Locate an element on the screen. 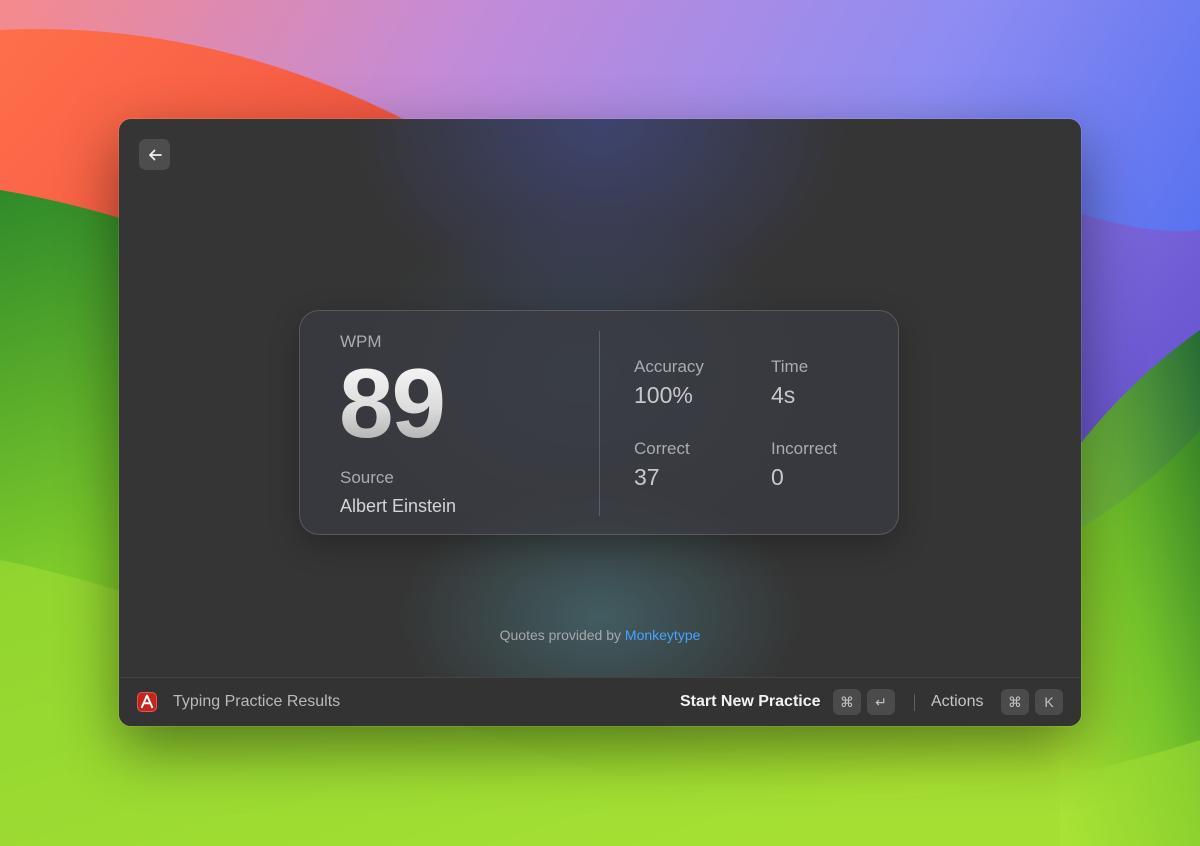  arrow-left-icon is located at coordinates (155, 154).